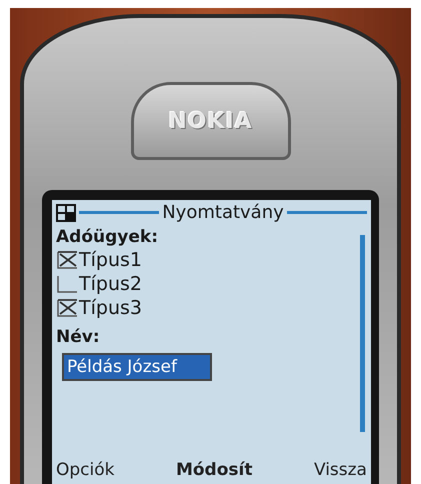 The image size is (421, 484). Describe the element at coordinates (66, 213) in the screenshot. I see `form-icon` at that location.